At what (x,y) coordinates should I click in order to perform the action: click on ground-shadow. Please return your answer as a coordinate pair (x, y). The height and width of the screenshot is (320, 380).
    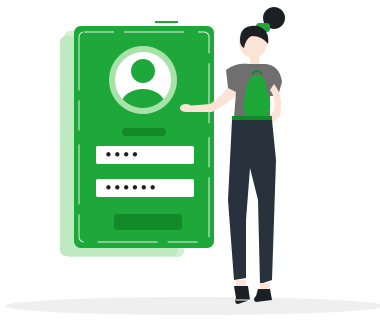
    Looking at the image, I should click on (192, 306).